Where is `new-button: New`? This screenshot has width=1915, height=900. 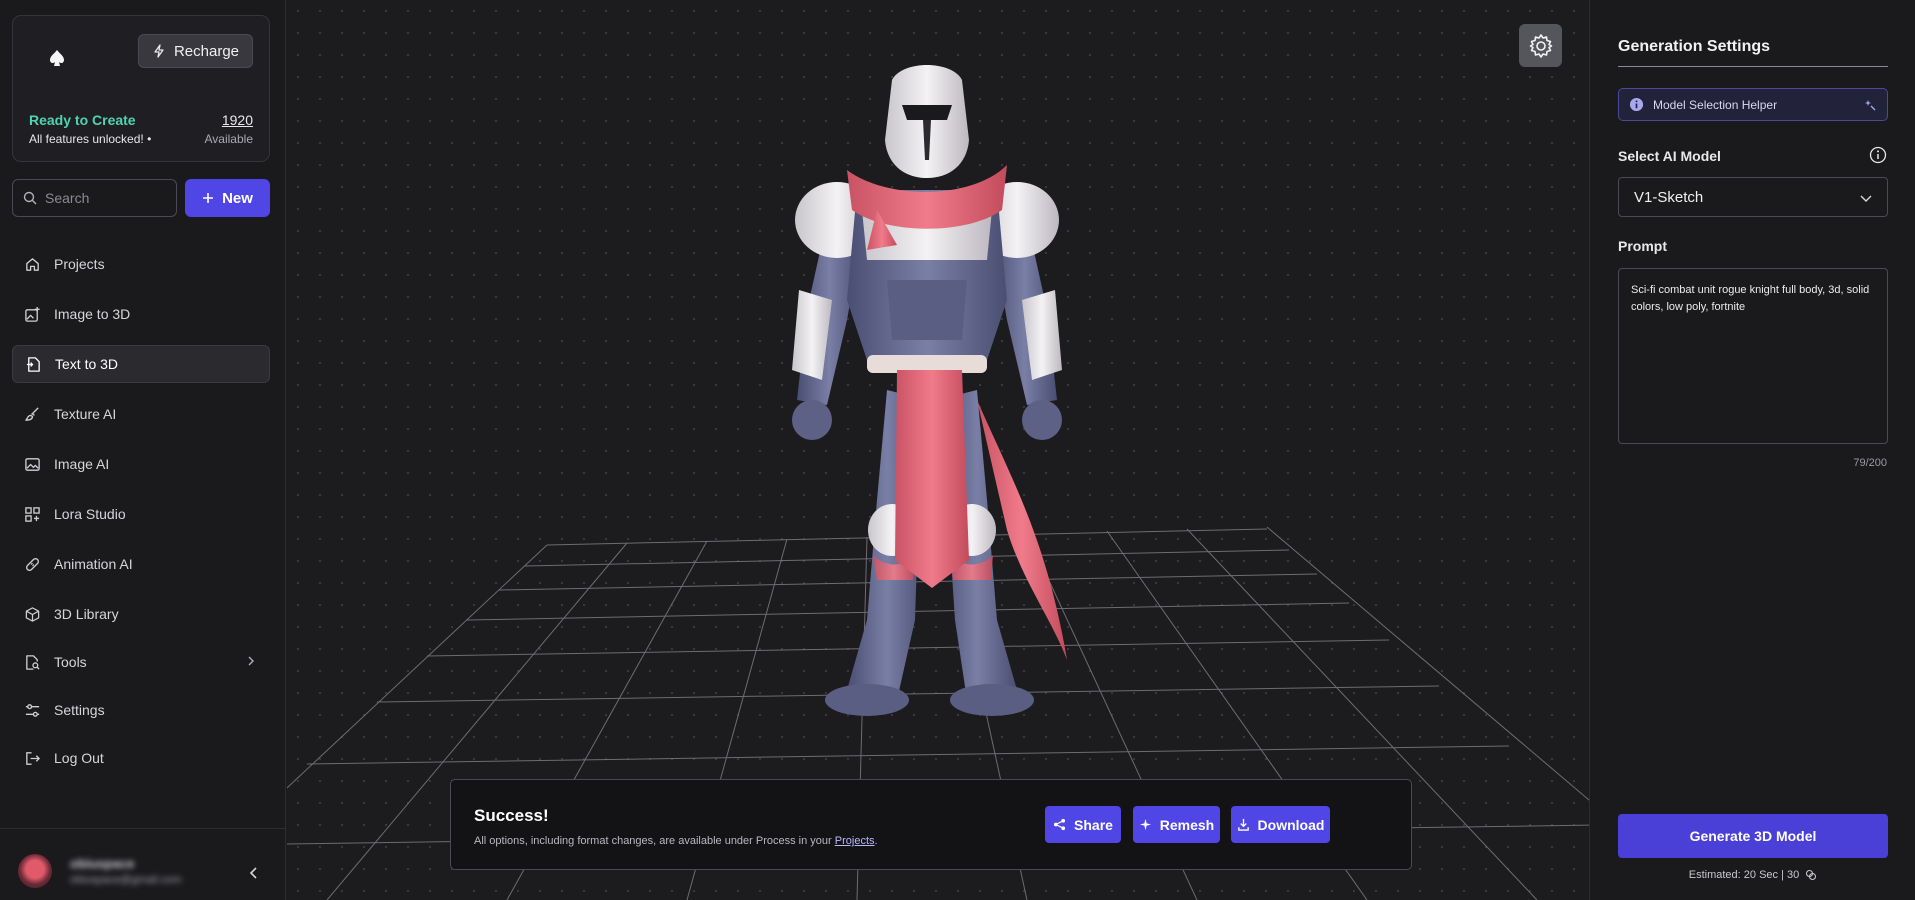 new-button: New is located at coordinates (227, 198).